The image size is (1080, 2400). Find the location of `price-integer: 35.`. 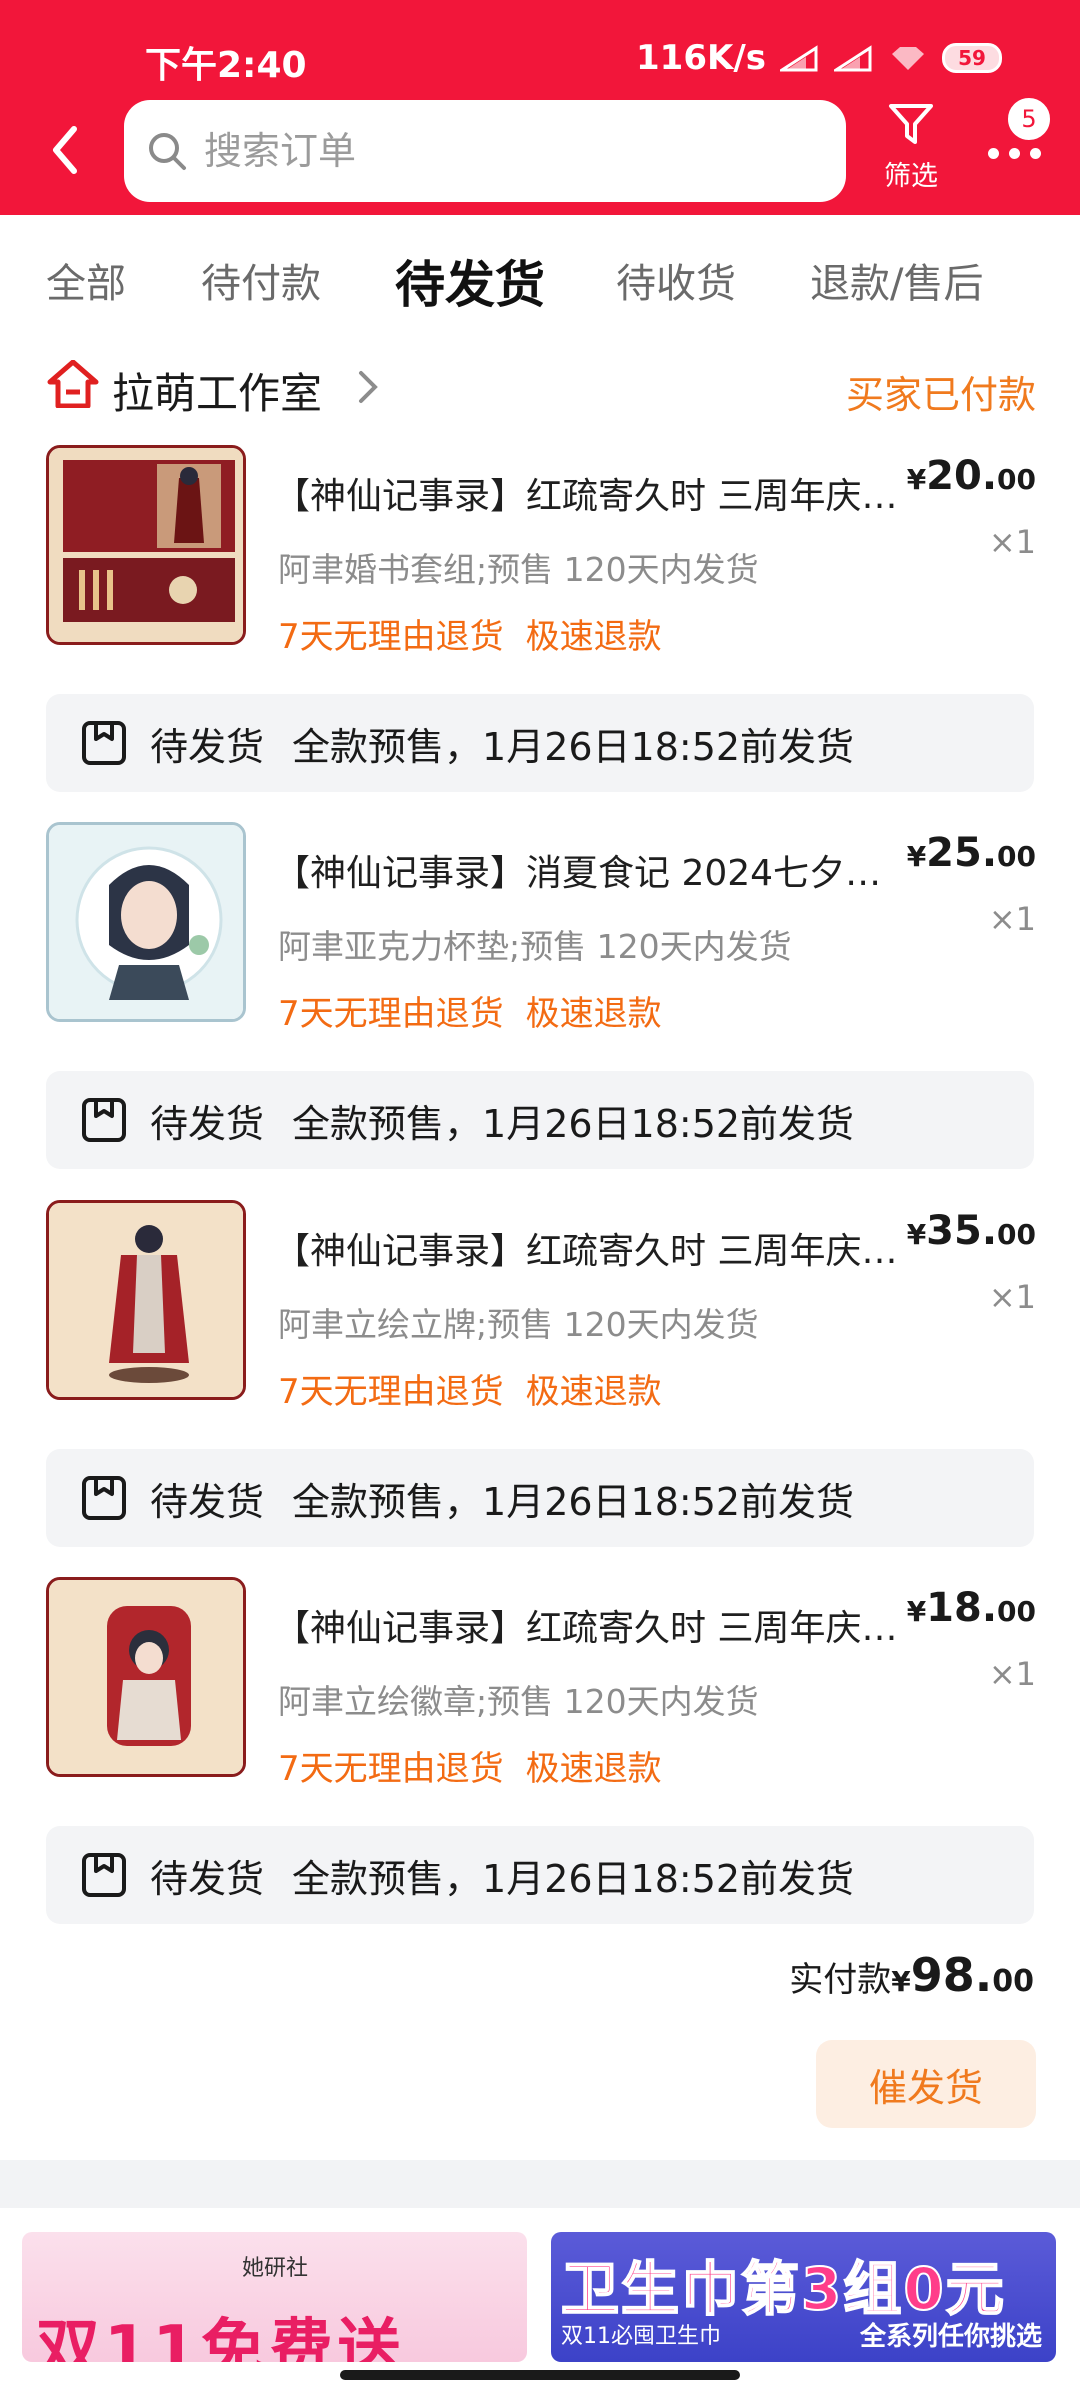

price-integer: 35. is located at coordinates (962, 1231).